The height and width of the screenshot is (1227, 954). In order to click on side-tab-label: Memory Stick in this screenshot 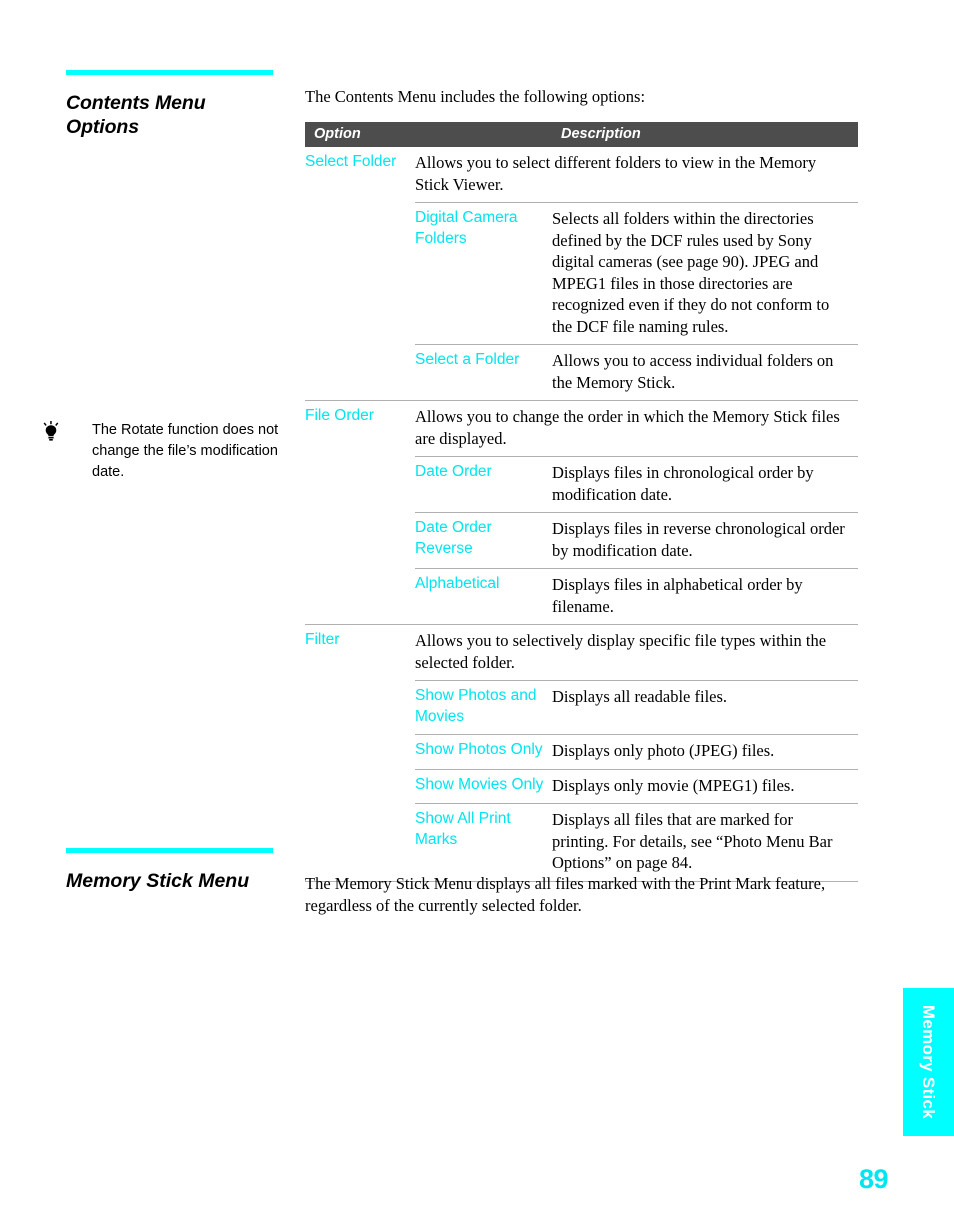, I will do `click(929, 1062)`.